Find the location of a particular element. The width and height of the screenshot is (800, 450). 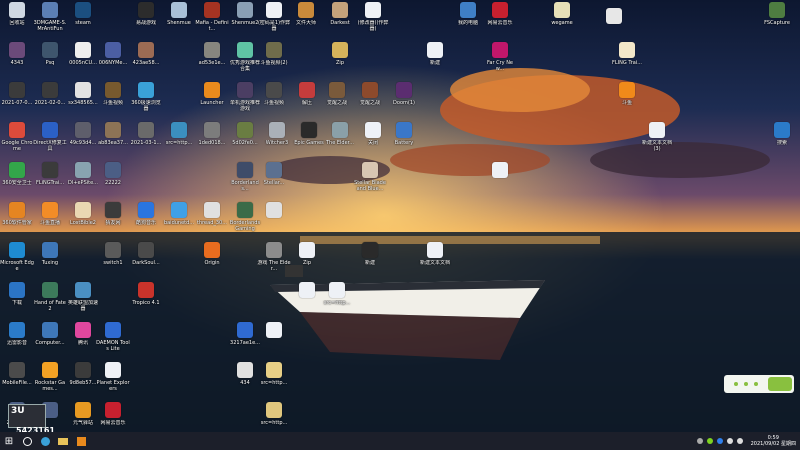

desktop-icon: Psq is located at coordinates (50, 54).